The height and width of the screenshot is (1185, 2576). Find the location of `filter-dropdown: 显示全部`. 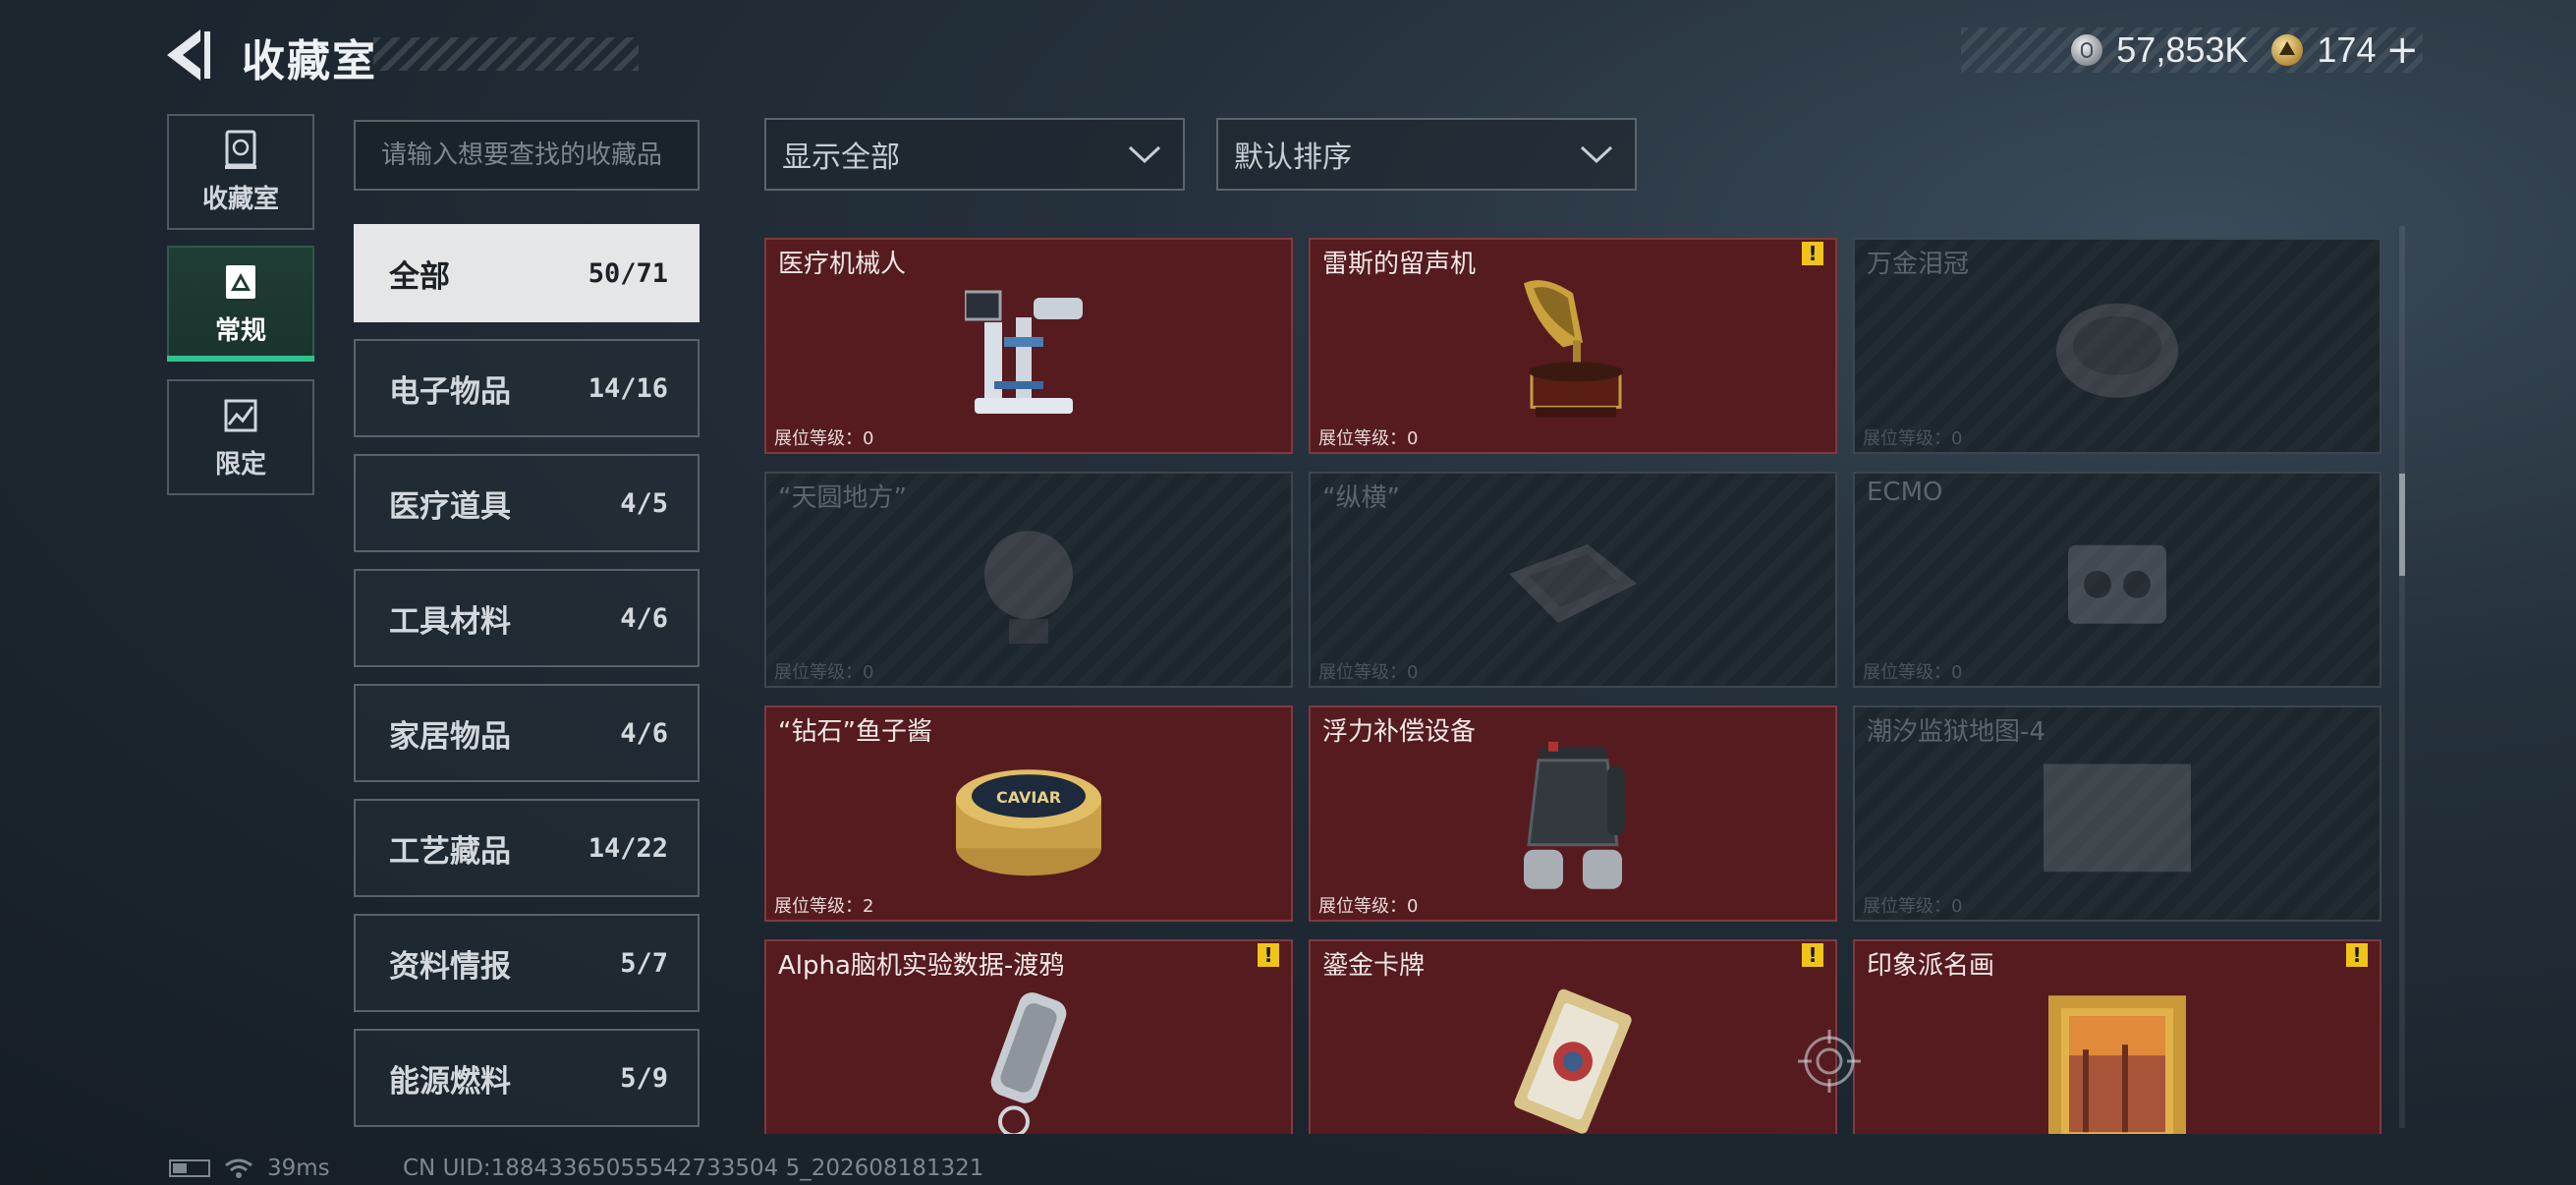

filter-dropdown: 显示全部 is located at coordinates (974, 154).